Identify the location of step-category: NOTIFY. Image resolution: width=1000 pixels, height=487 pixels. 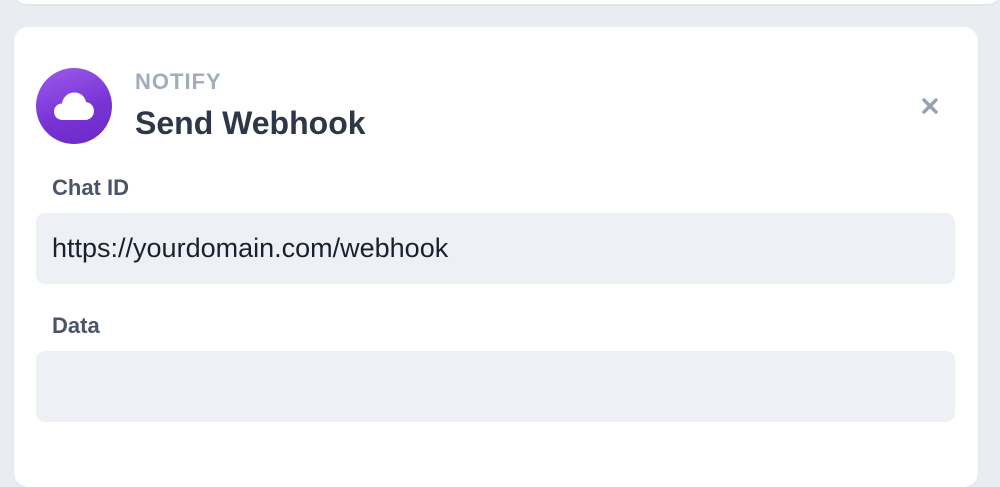
(178, 81).